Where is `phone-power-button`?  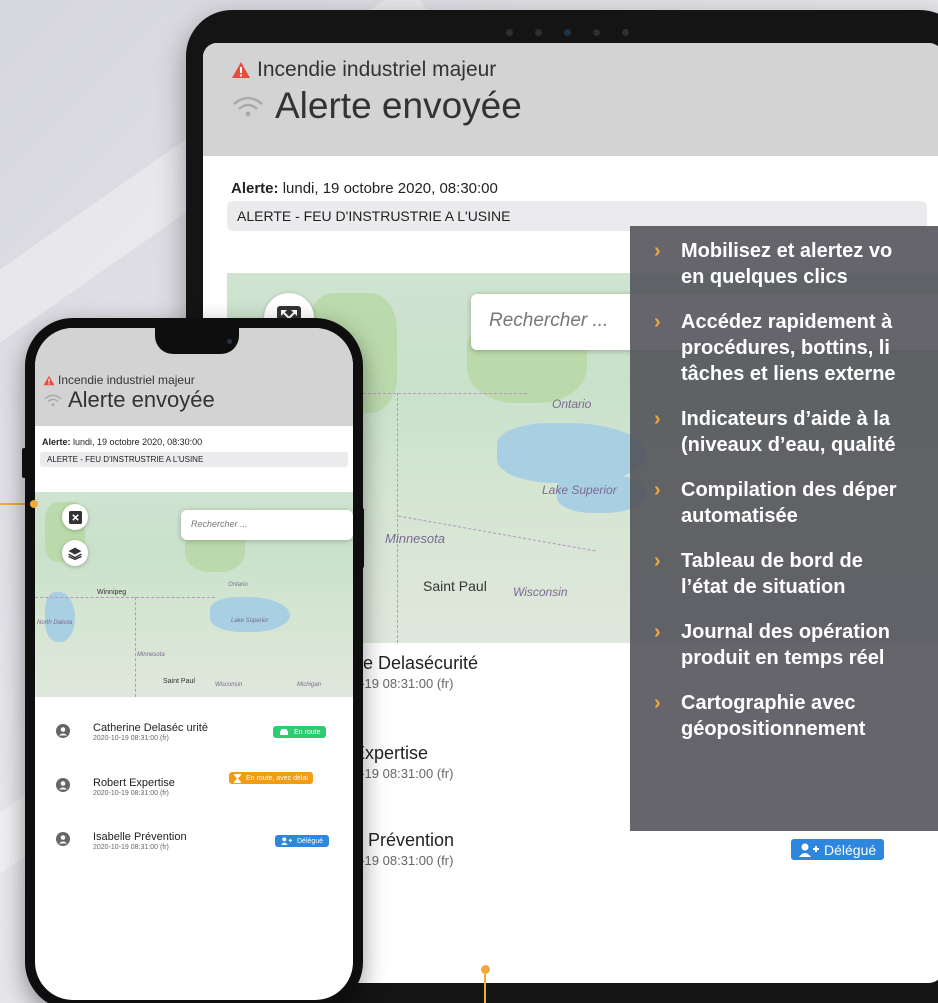
phone-power-button is located at coordinates (362, 538).